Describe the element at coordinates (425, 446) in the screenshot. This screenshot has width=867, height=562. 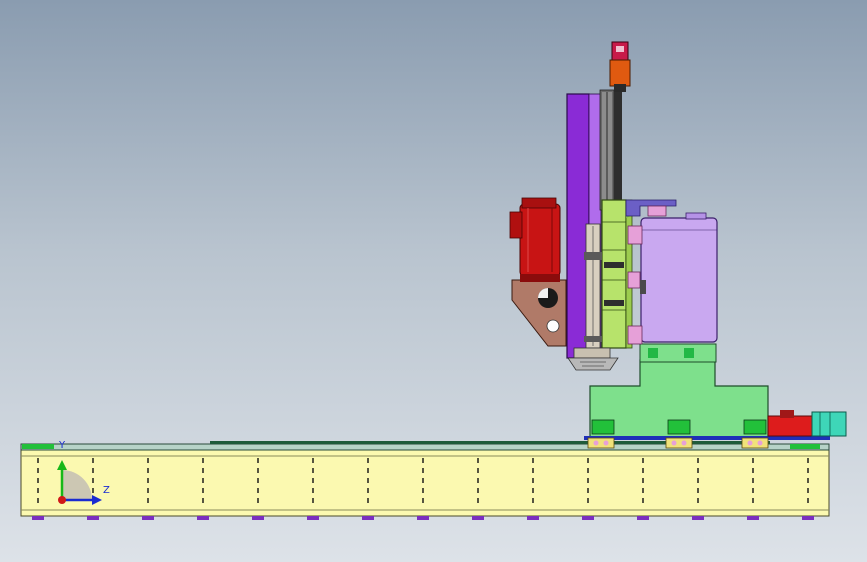
I see `linear-guide-rail` at that location.